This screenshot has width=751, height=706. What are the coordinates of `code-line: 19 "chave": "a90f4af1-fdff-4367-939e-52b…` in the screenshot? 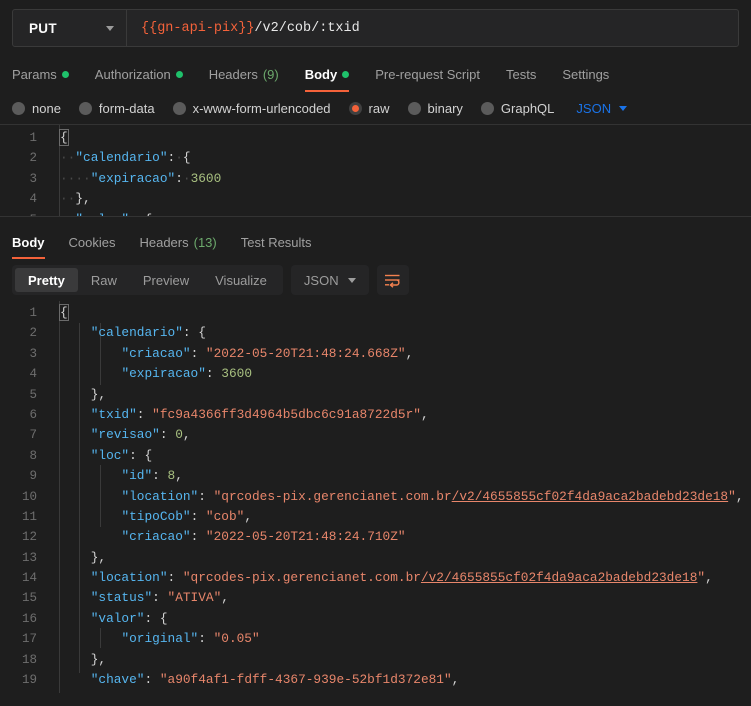 It's located at (375, 680).